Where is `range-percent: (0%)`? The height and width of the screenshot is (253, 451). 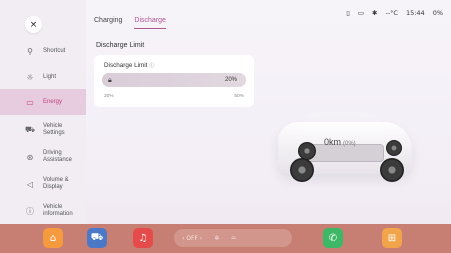
range-percent: (0%) is located at coordinates (349, 144).